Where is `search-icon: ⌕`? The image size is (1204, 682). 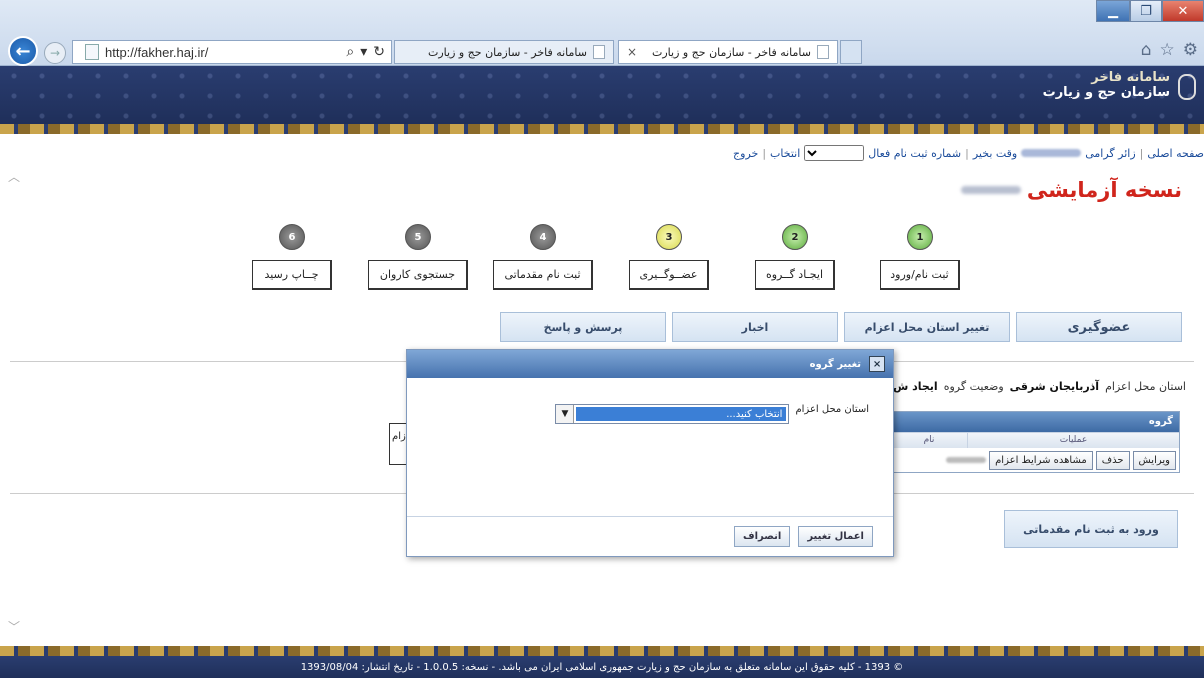
search-icon: ⌕ is located at coordinates (350, 52).